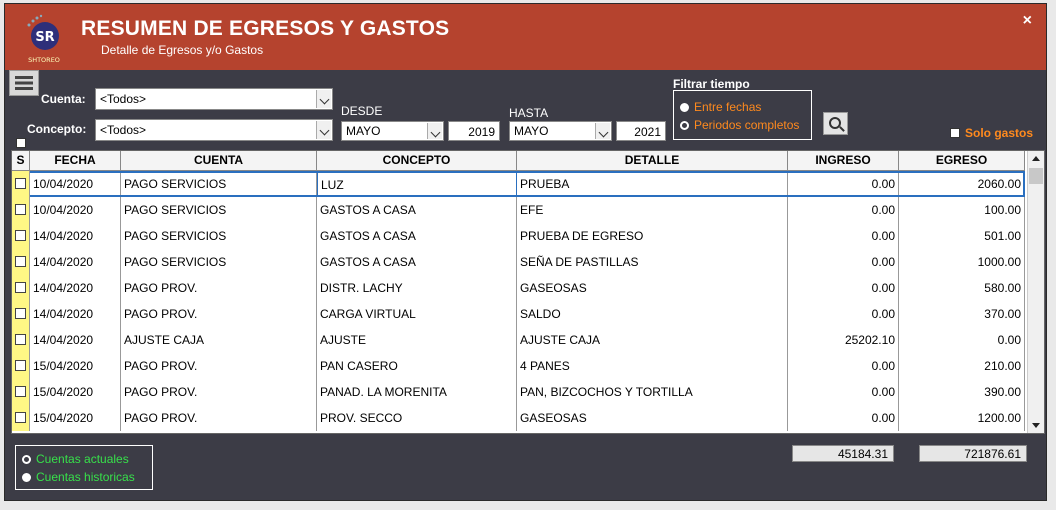 The height and width of the screenshot is (510, 1056). I want to click on desde-month-select: MAYO, so click(392, 131).